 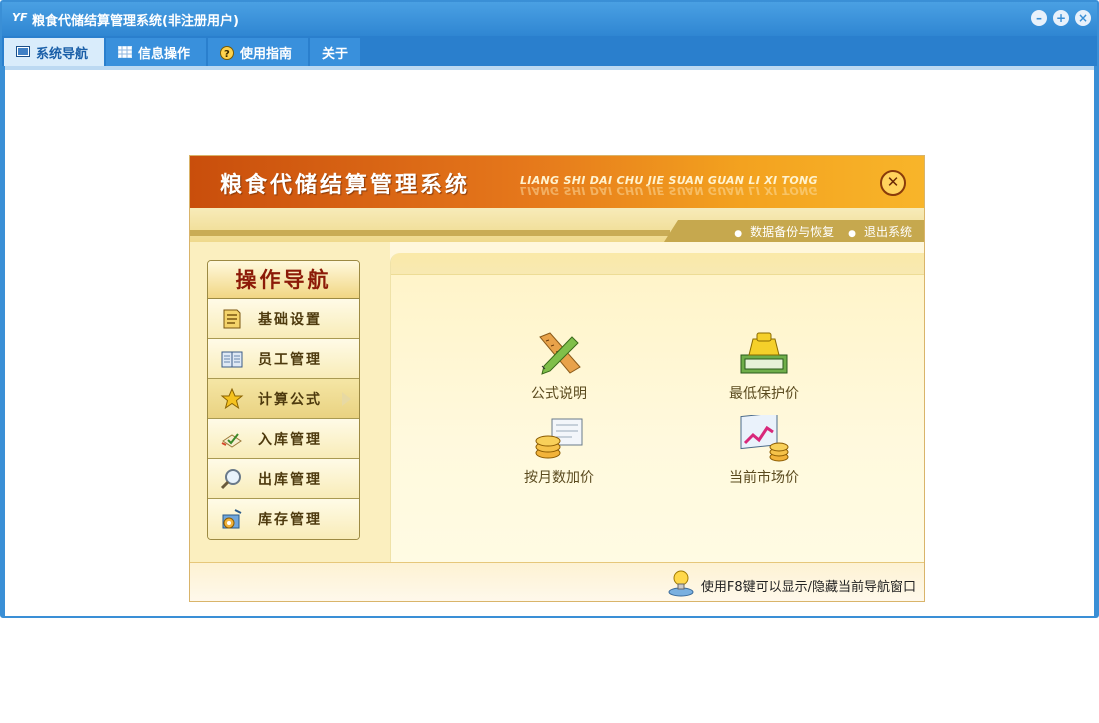 I want to click on link-bar: 数据备份与恢复 退出系统, so click(x=794, y=231).